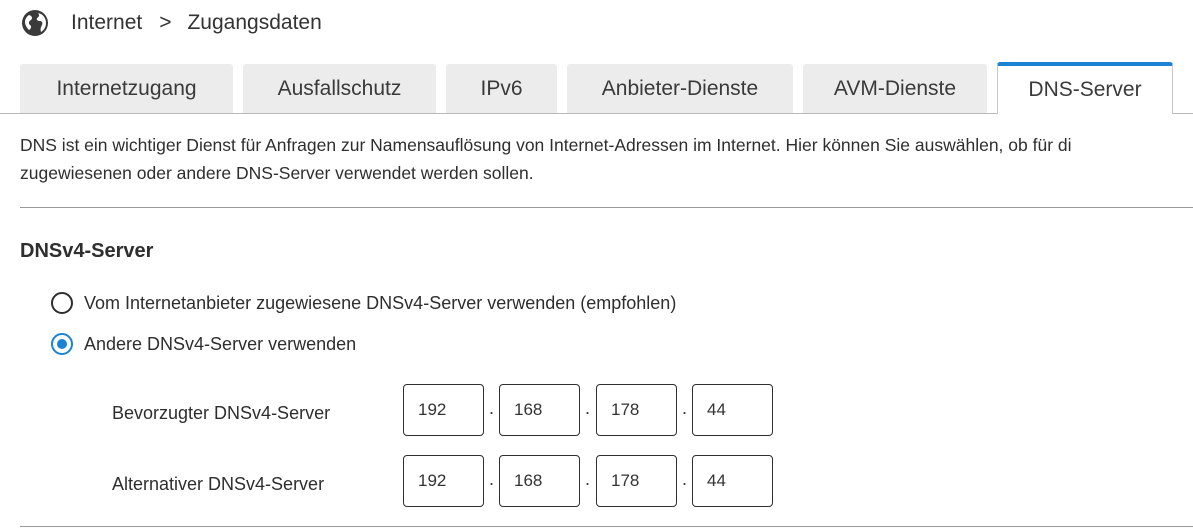 Image resolution: width=1193 pixels, height=530 pixels. What do you see at coordinates (35, 23) in the screenshot?
I see `globe-icon` at bounding box center [35, 23].